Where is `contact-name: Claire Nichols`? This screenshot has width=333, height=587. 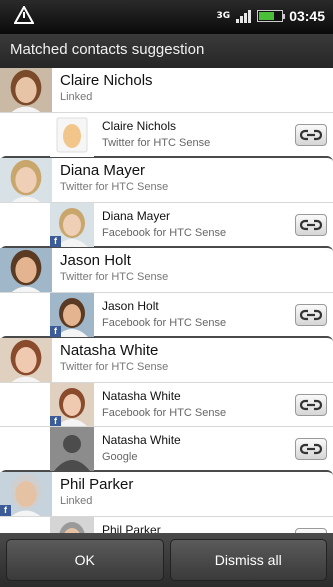 contact-name: Claire Nichols is located at coordinates (106, 80).